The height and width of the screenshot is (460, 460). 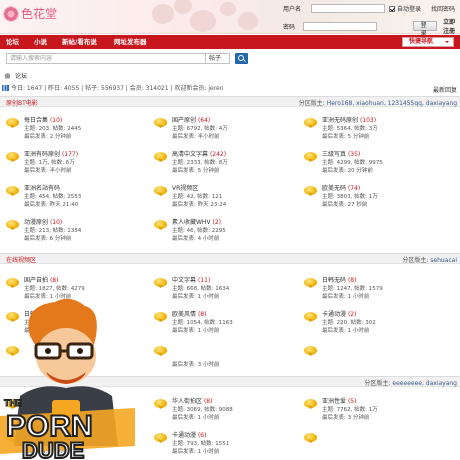 I want to click on forum-name: 亚洲有码原创, so click(x=42, y=154).